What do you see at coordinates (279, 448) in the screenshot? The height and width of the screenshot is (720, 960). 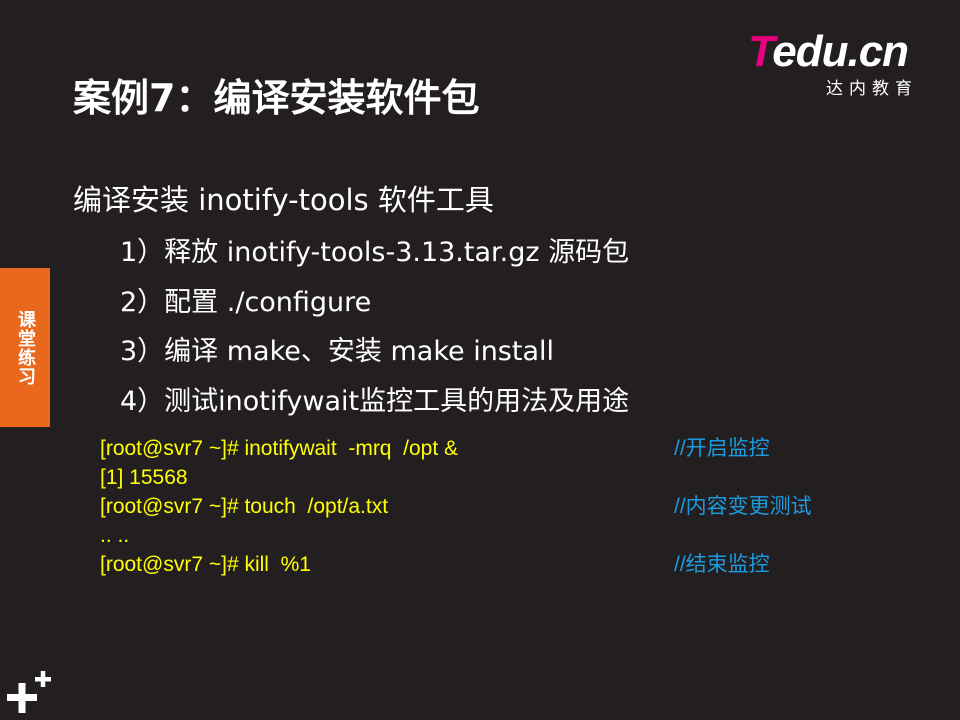 I see `command-text: [root@svr7 ~]# inotifywait -mrq /opt &` at bounding box center [279, 448].